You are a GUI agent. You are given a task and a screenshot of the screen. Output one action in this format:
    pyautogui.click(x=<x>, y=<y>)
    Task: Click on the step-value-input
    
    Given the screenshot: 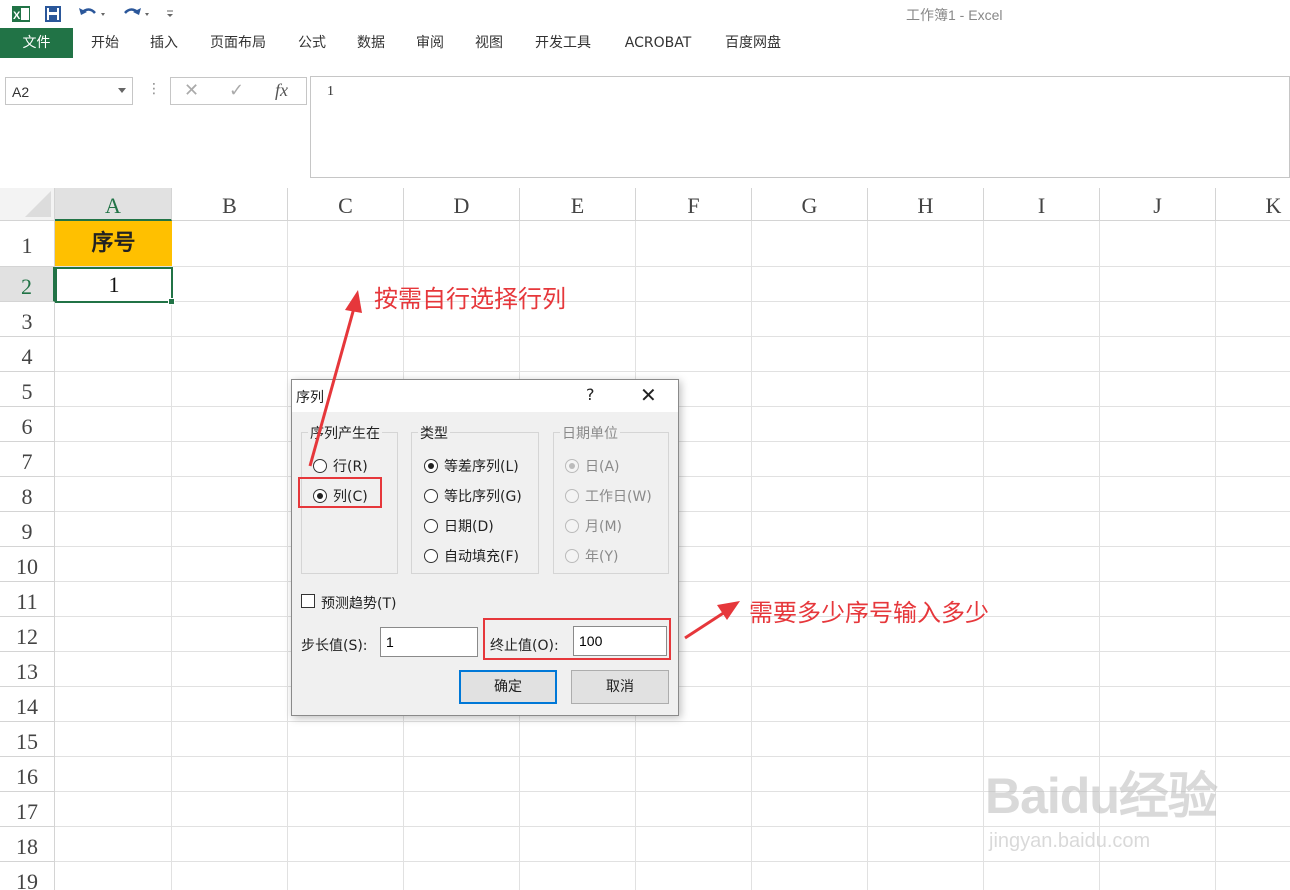 What is the action you would take?
    pyautogui.click(x=429, y=642)
    